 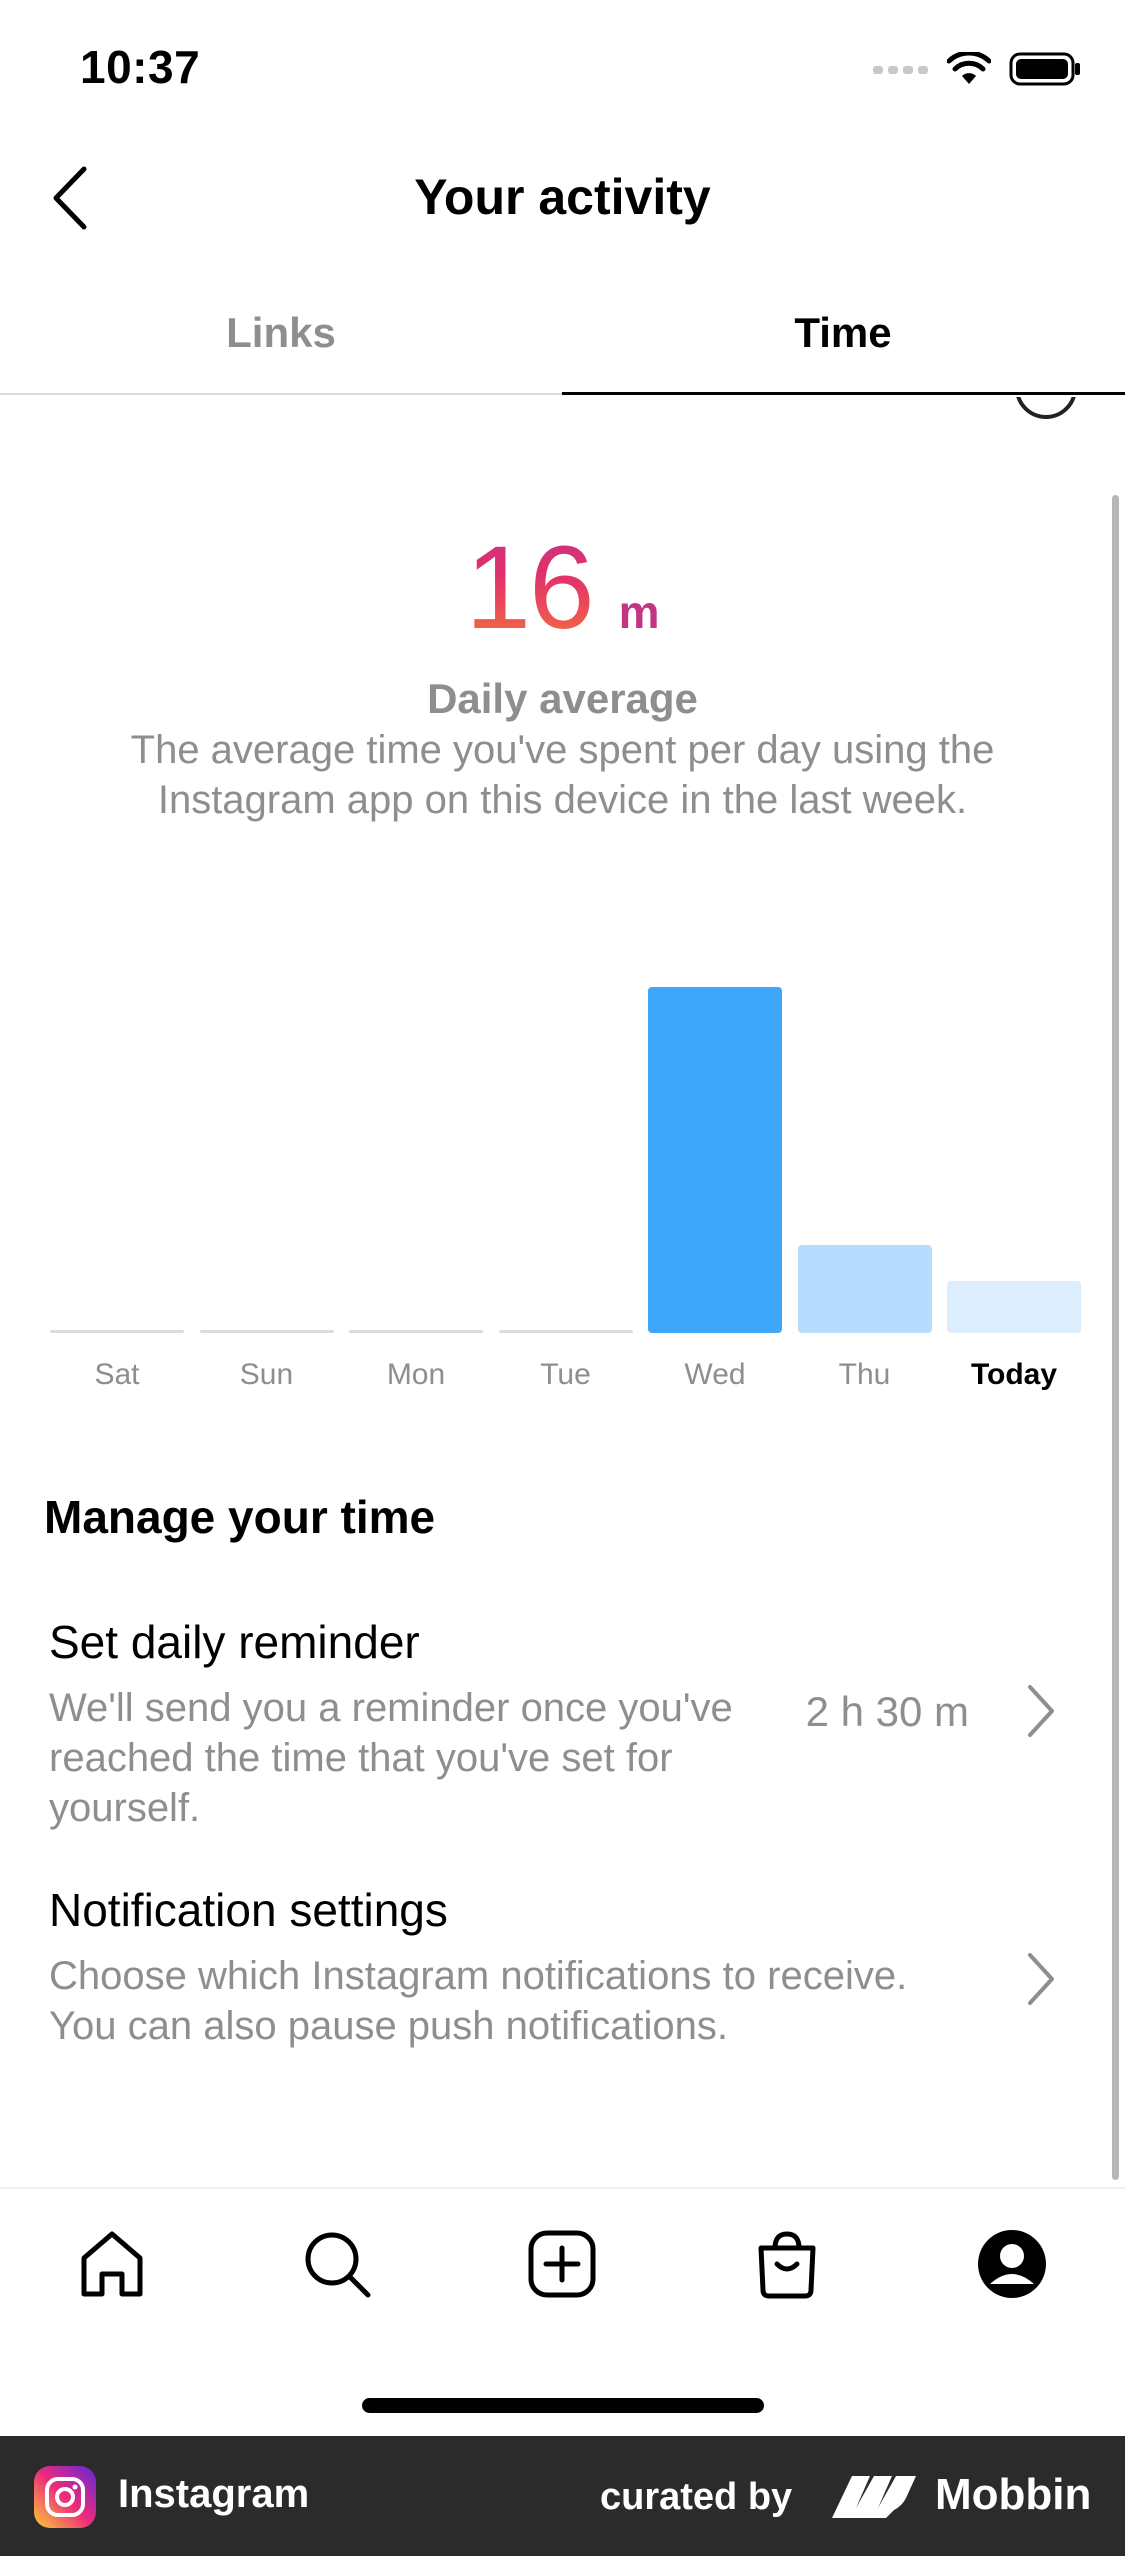 I want to click on profile-icon, so click(x=1012, y=2264).